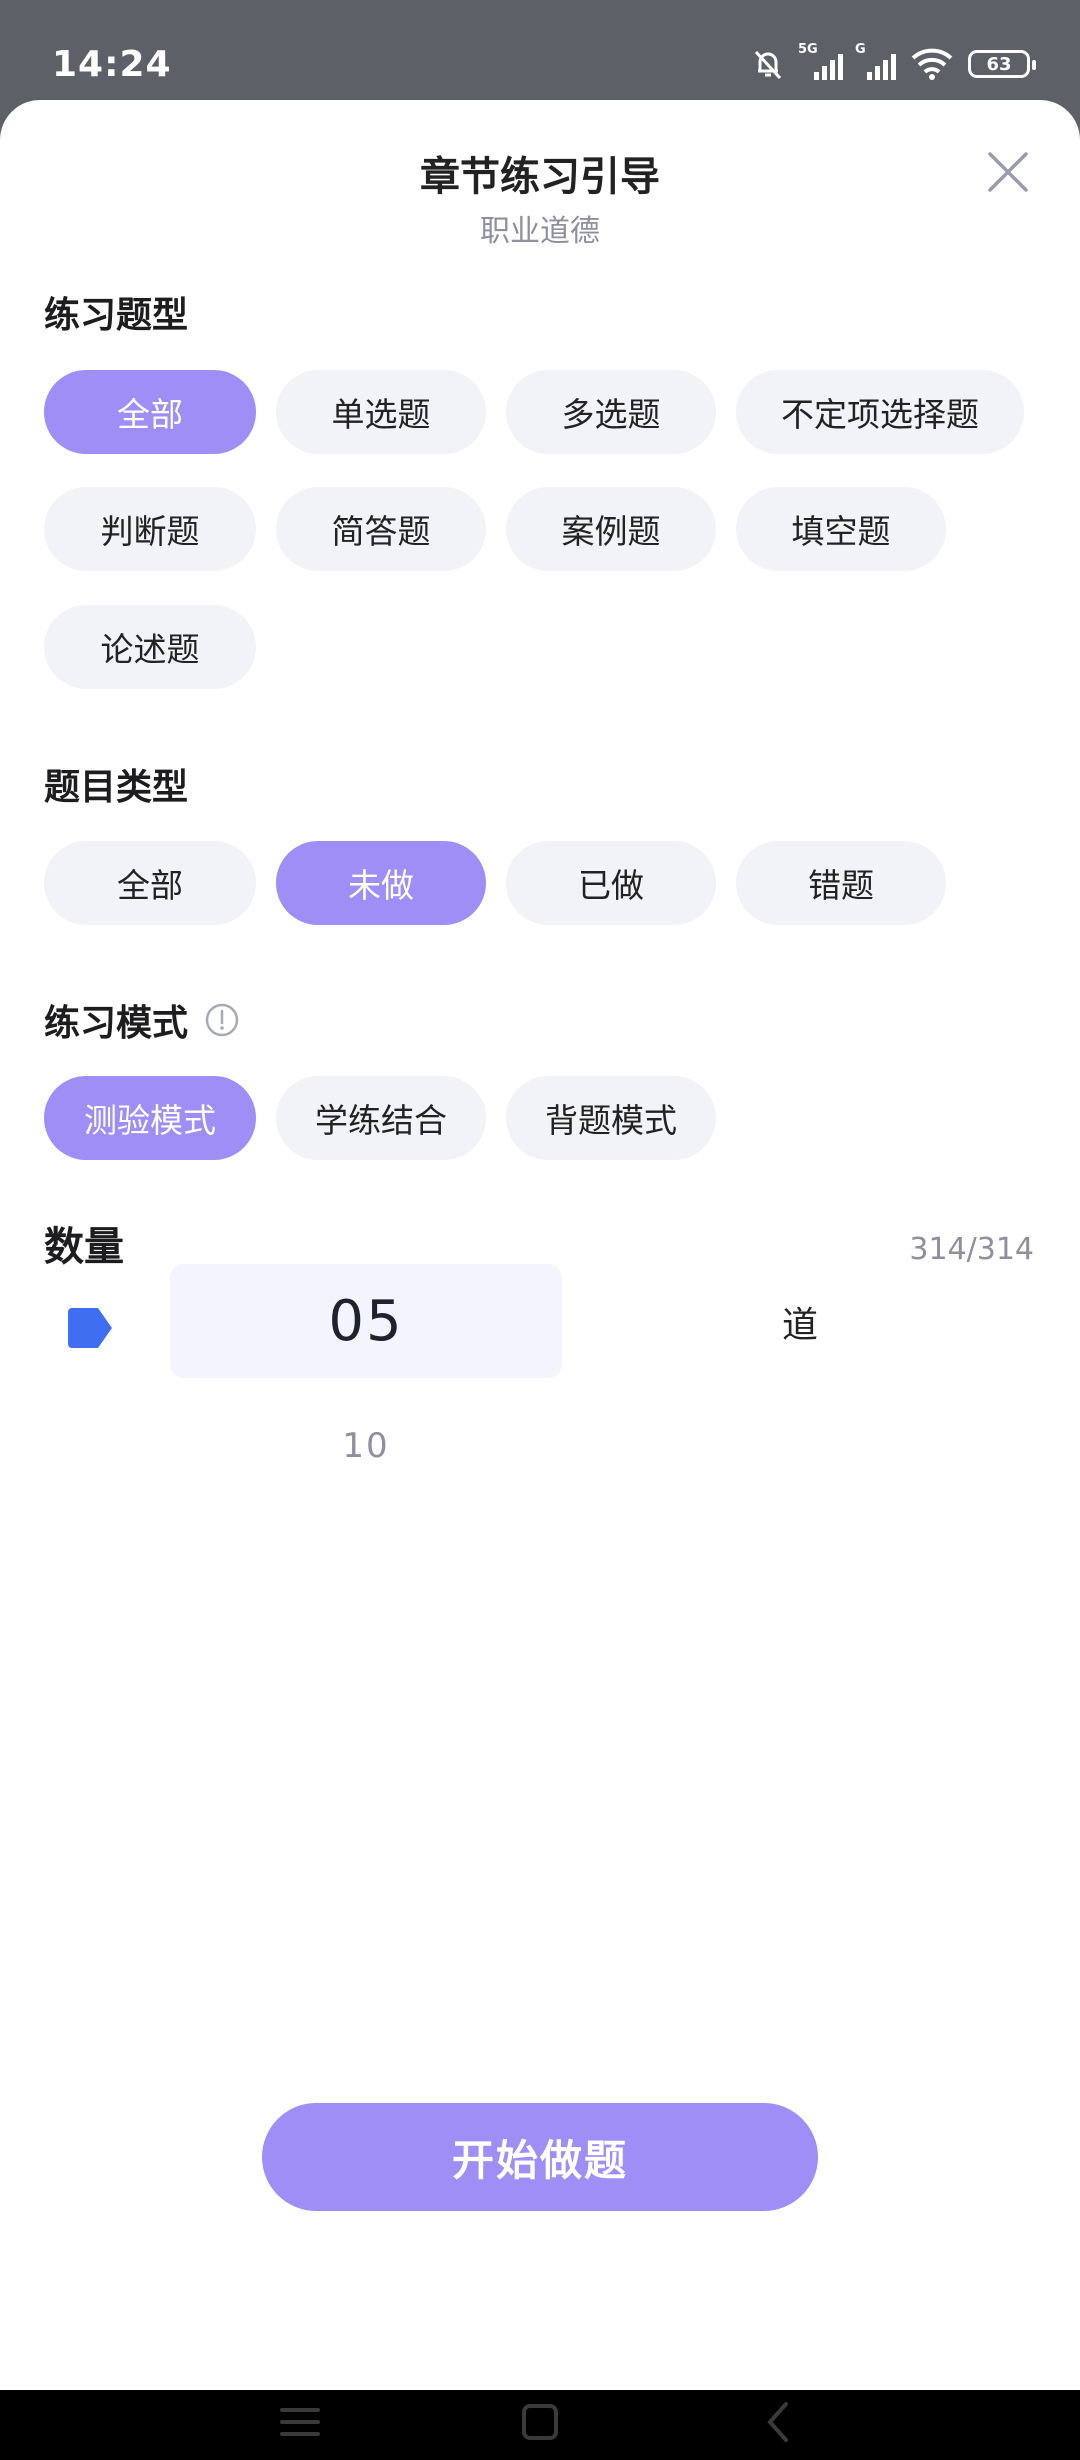 The image size is (1080, 2460). Describe the element at coordinates (84, 1247) in the screenshot. I see `quantity-label: 数量` at that location.